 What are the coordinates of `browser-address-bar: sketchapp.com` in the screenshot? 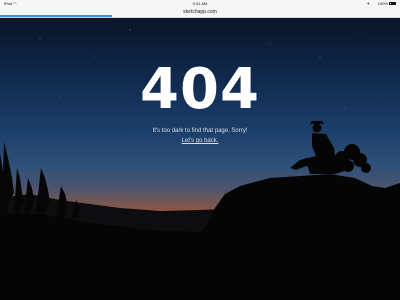 It's located at (200, 12).